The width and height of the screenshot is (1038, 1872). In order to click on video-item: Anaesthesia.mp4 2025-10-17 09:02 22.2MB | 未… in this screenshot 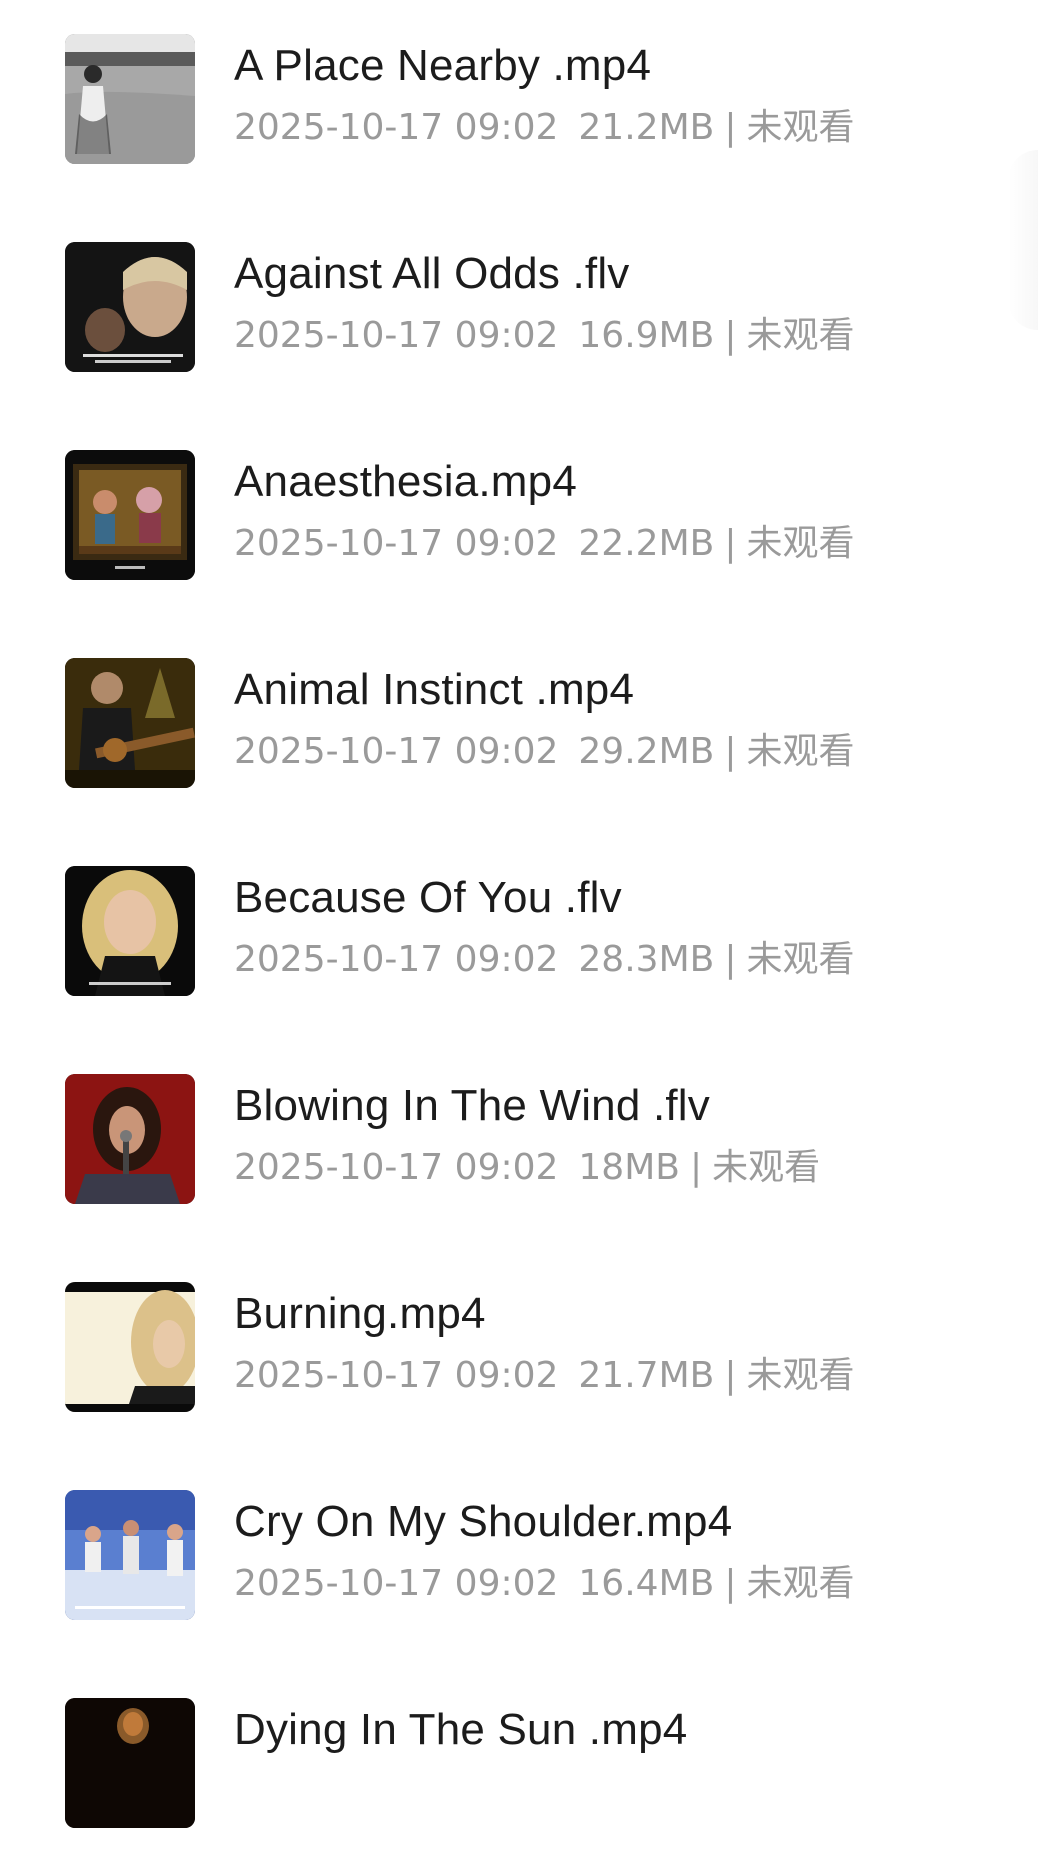, I will do `click(519, 520)`.